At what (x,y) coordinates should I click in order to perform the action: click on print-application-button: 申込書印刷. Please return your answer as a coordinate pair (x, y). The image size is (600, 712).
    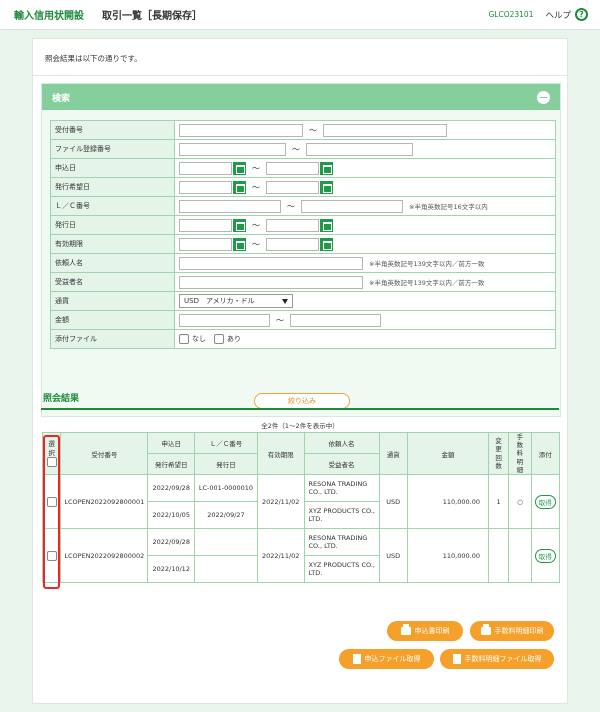
    Looking at the image, I should click on (425, 631).